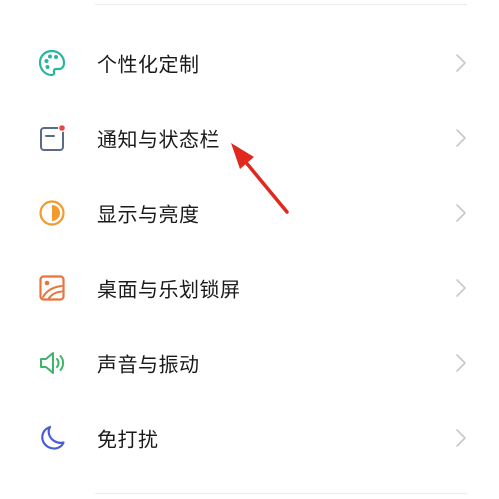 This screenshot has height=499, width=499. What do you see at coordinates (128, 439) in the screenshot?
I see `settings-item-label: 免打扰` at bounding box center [128, 439].